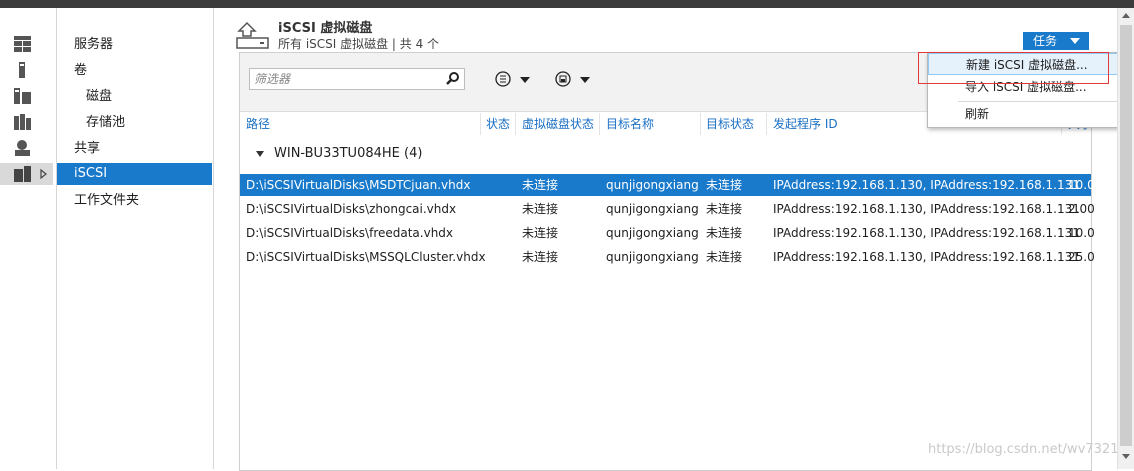 Image resolution: width=1134 pixels, height=471 pixels. What do you see at coordinates (453, 80) in the screenshot?
I see `search-icon` at bounding box center [453, 80].